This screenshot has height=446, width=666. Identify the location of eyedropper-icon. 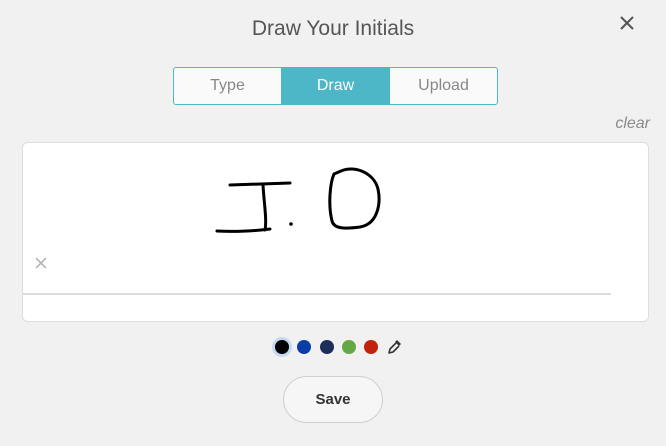
(394, 347).